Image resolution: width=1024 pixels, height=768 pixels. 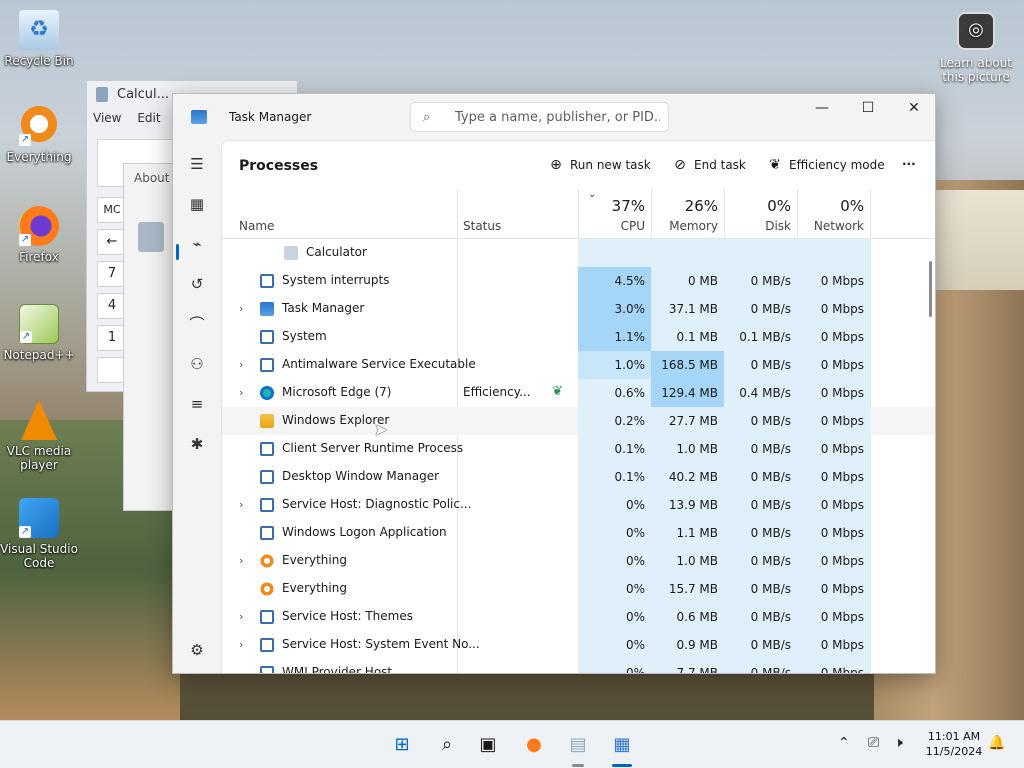 I want to click on column-header-status: Status, so click(x=517, y=214).